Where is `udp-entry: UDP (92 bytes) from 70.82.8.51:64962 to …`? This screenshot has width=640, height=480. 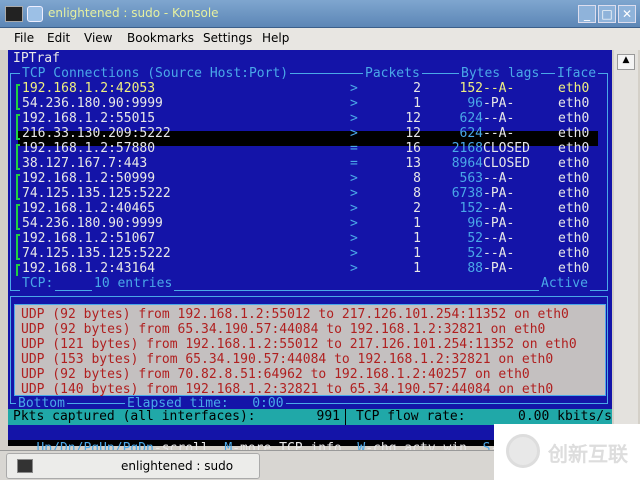 udp-entry: UDP (92 bytes) from 70.82.8.51:64962 to … is located at coordinates (275, 374).